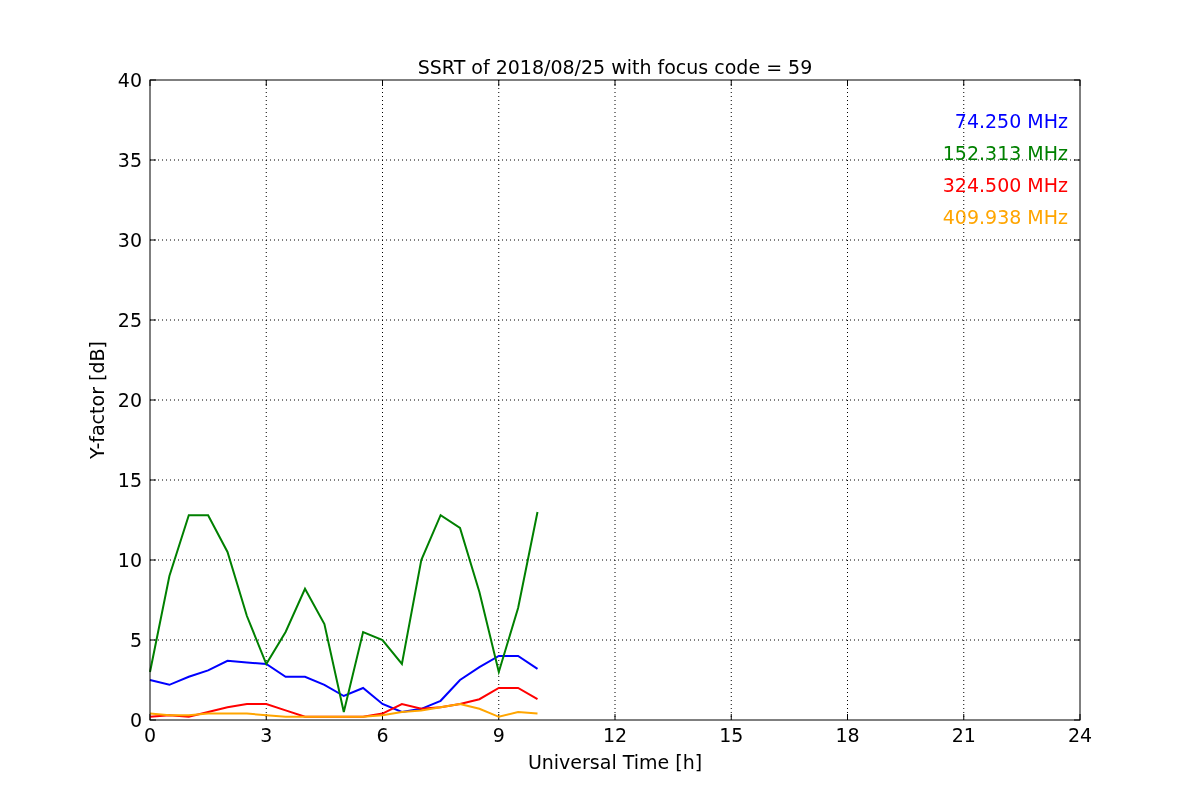  What do you see at coordinates (129, 560) in the screenshot?
I see `y-tick-label: 10` at bounding box center [129, 560].